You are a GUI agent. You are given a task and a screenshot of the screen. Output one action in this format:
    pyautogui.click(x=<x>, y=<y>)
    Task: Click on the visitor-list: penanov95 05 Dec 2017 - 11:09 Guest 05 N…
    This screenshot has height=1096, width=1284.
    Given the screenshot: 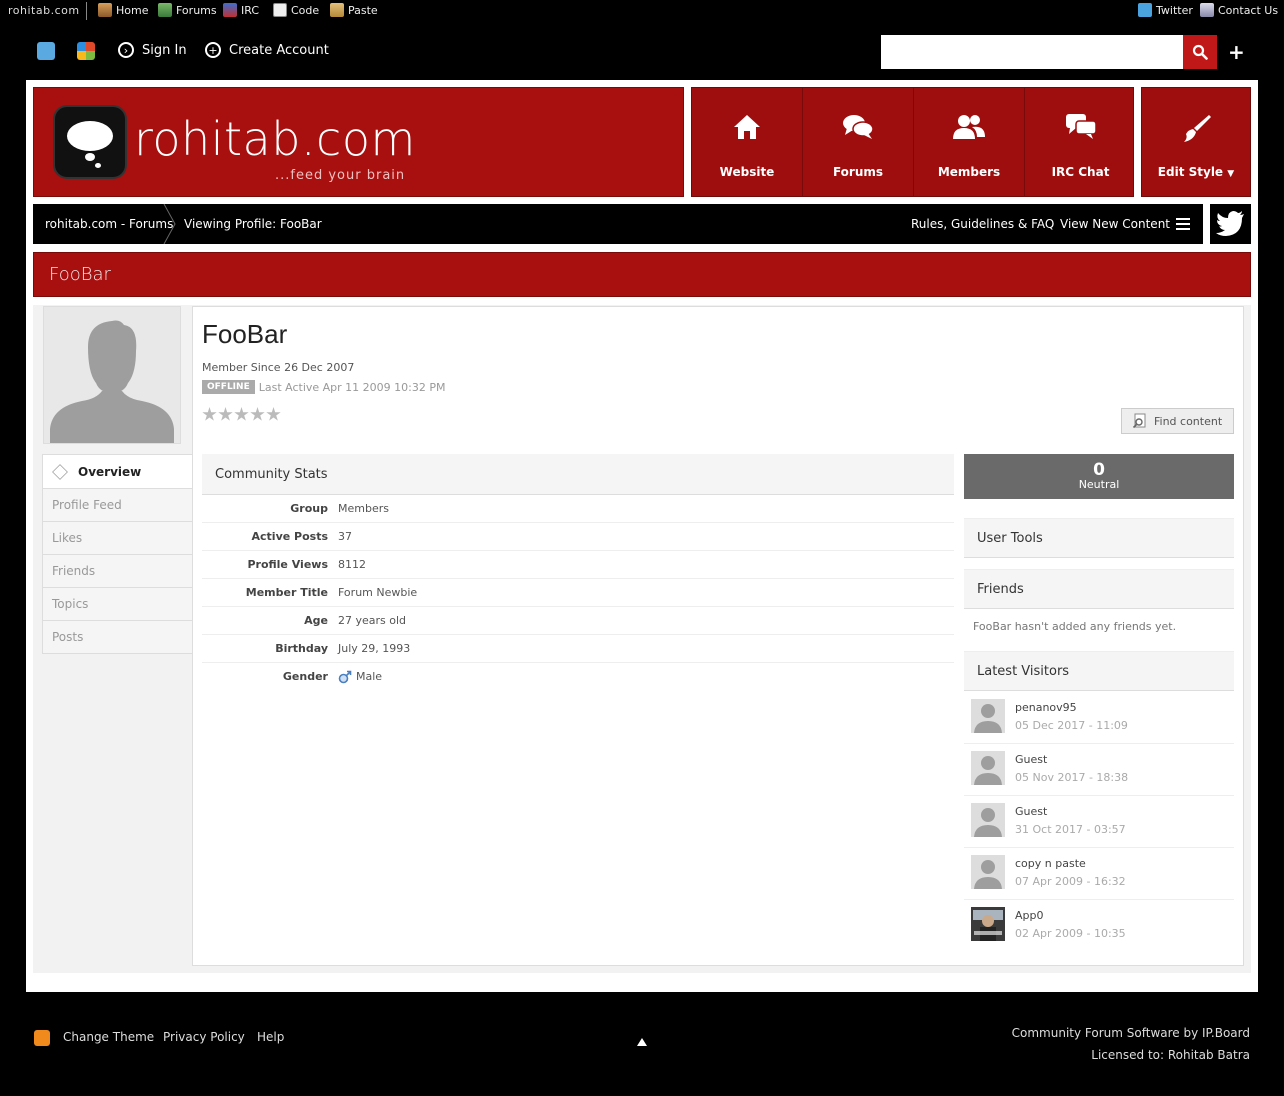 What is the action you would take?
    pyautogui.click(x=1099, y=821)
    